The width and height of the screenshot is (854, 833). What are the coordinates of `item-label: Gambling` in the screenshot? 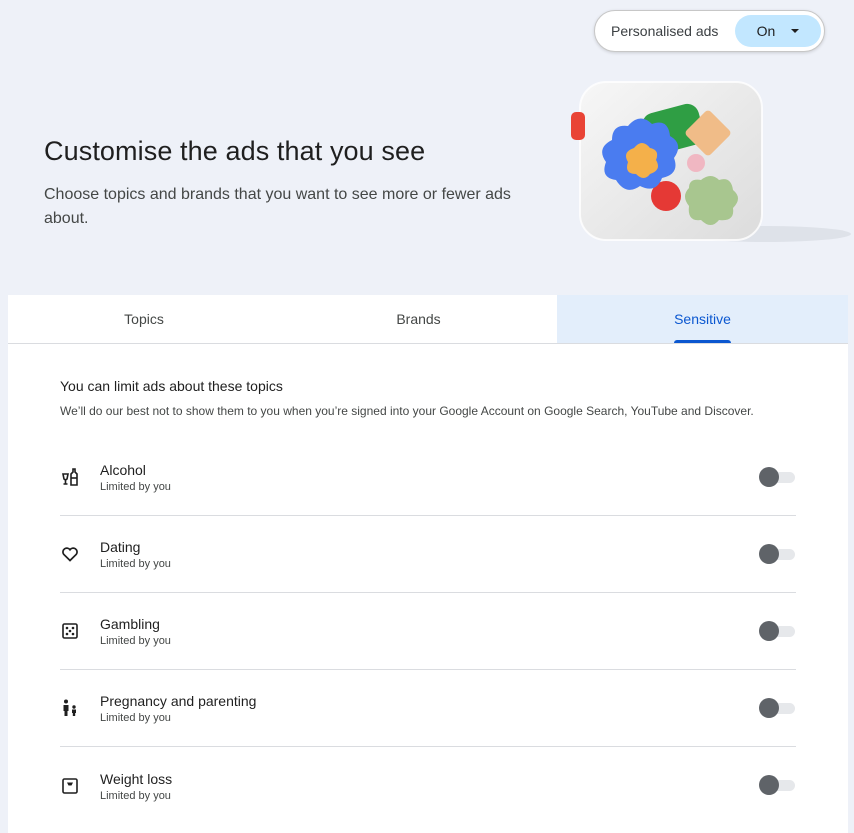 It's located at (130, 624).